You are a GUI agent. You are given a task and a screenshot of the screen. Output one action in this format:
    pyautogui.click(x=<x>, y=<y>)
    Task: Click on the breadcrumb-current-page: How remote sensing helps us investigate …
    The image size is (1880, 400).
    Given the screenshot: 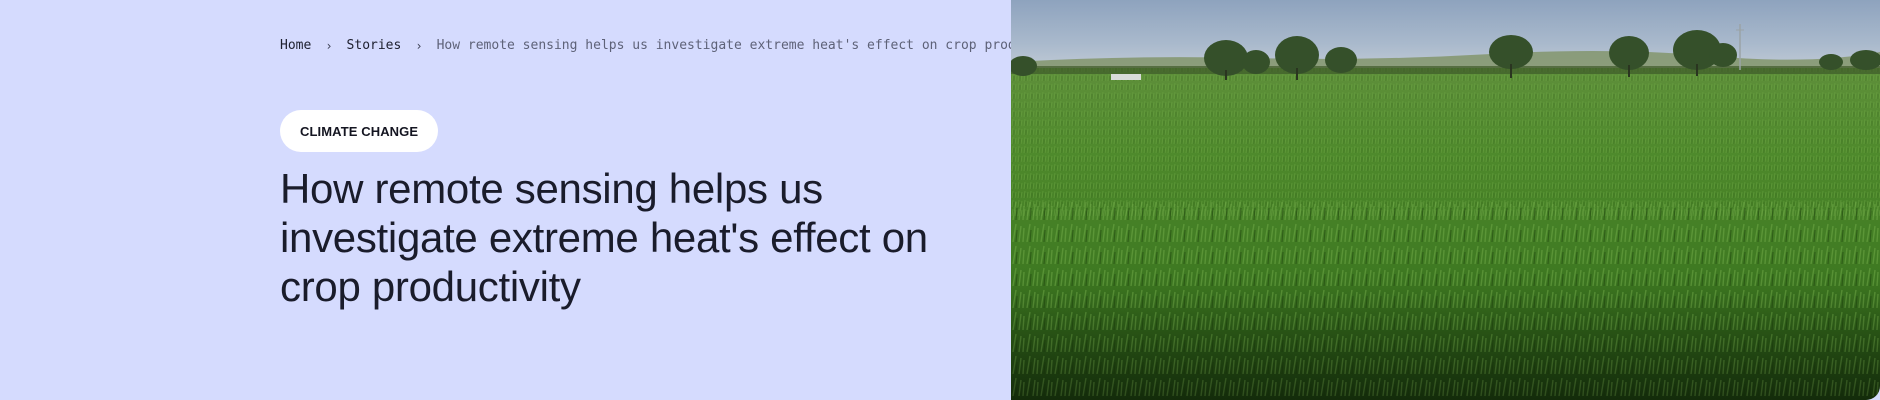 What is the action you would take?
    pyautogui.click(x=757, y=45)
    